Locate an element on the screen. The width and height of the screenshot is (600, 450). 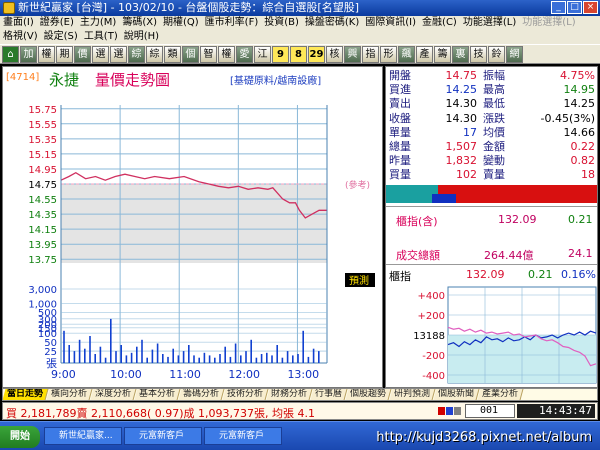
quote-label-2: 賣出 is located at coordinates (400, 104).